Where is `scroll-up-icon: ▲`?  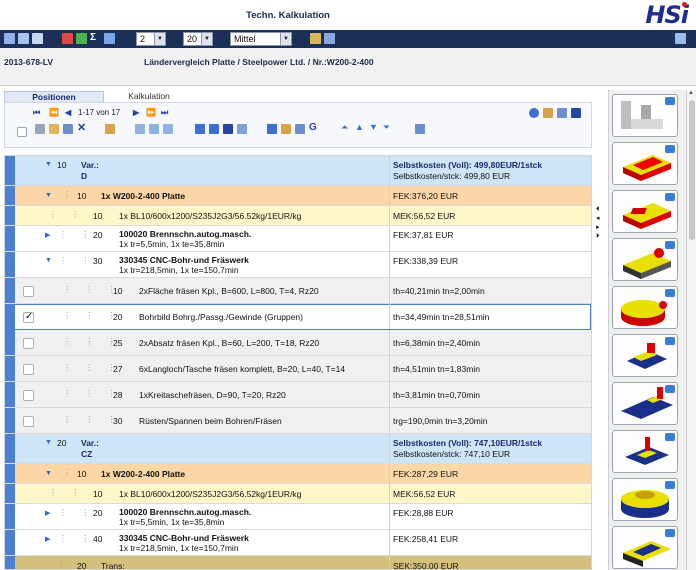 scroll-up-icon: ▲ is located at coordinates (691, 93).